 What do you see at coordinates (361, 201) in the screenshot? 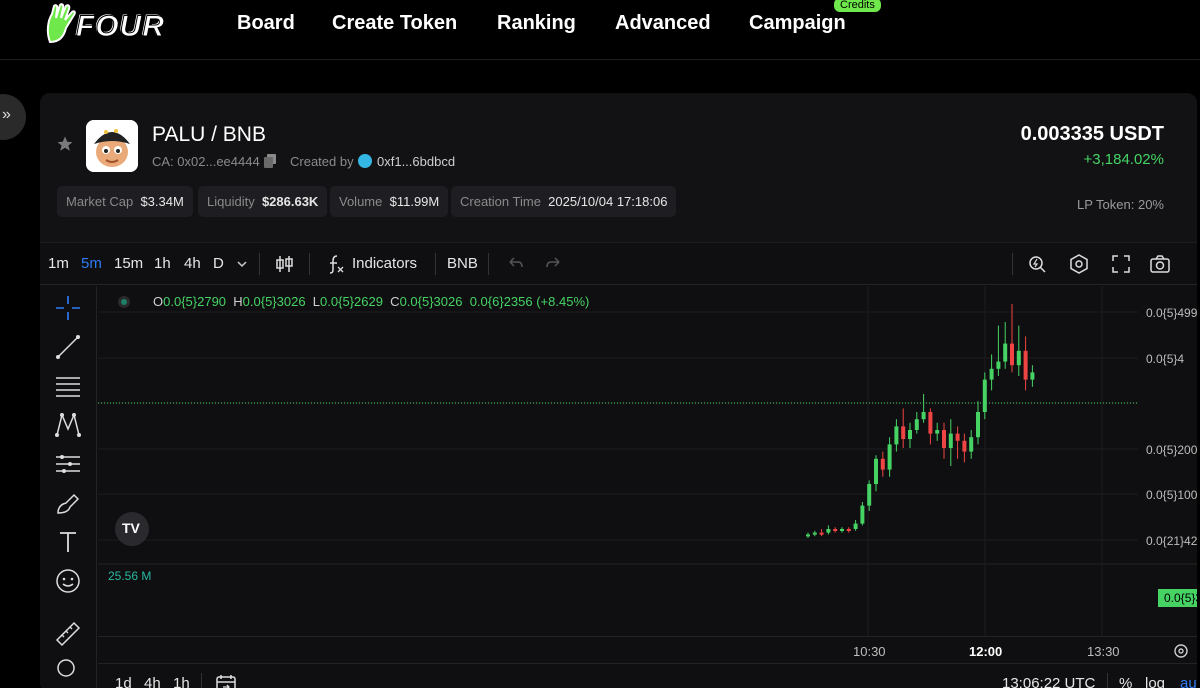
I see `stat-label: Volume` at bounding box center [361, 201].